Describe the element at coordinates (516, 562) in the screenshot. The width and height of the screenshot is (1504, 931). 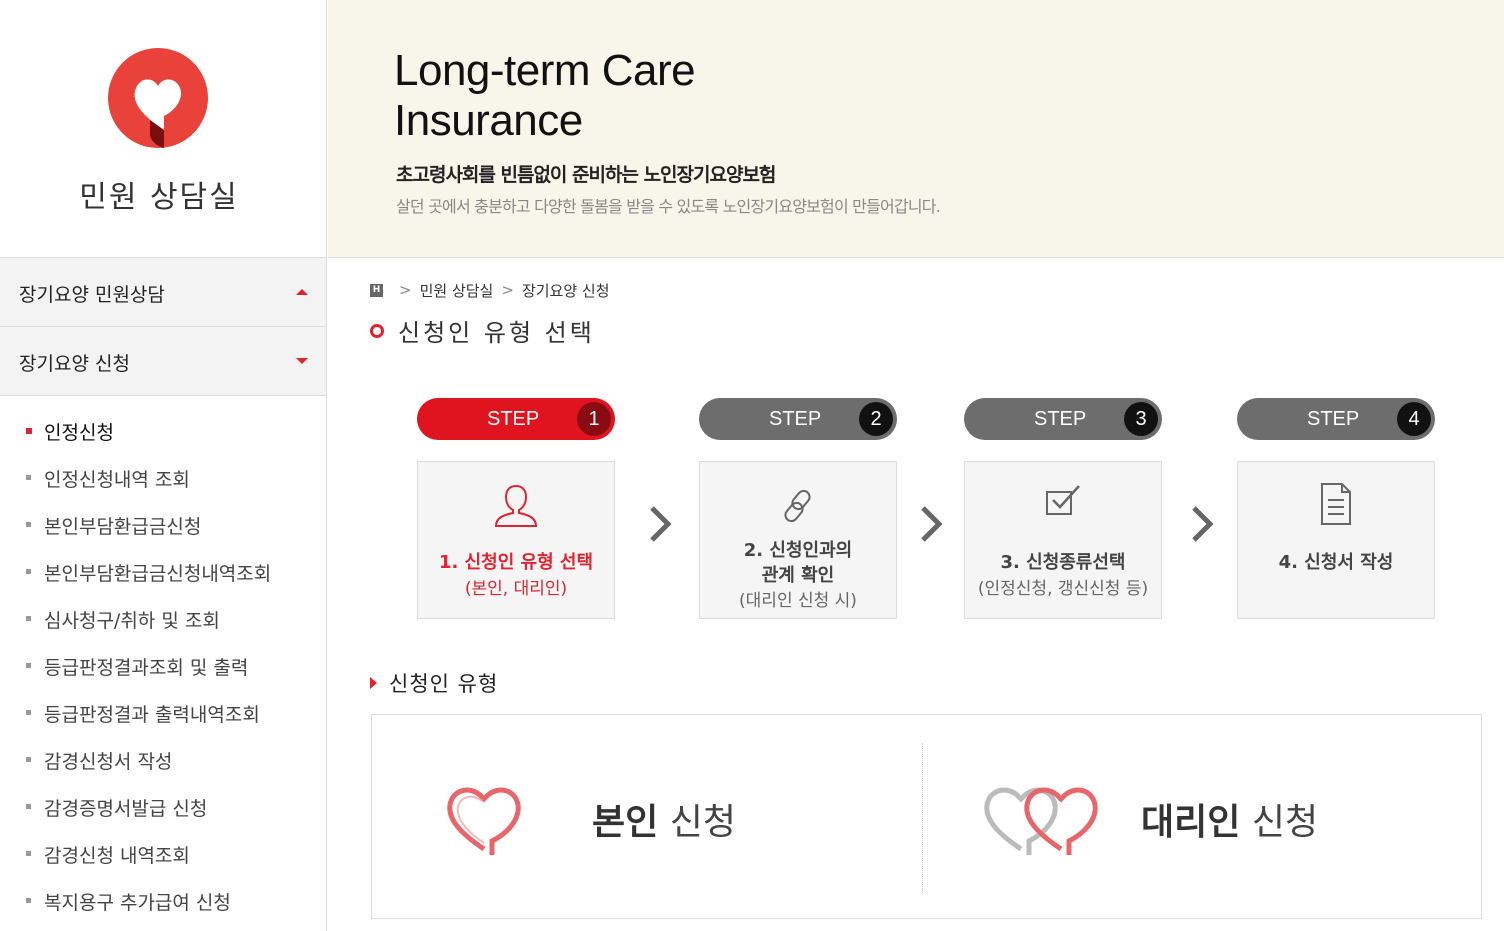
I see `step-card-title: 1. 신청인 유형 선택` at that location.